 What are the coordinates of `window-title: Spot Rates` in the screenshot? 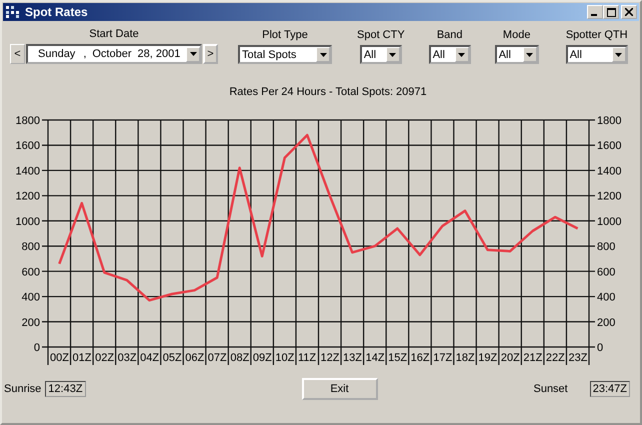 It's located at (57, 12).